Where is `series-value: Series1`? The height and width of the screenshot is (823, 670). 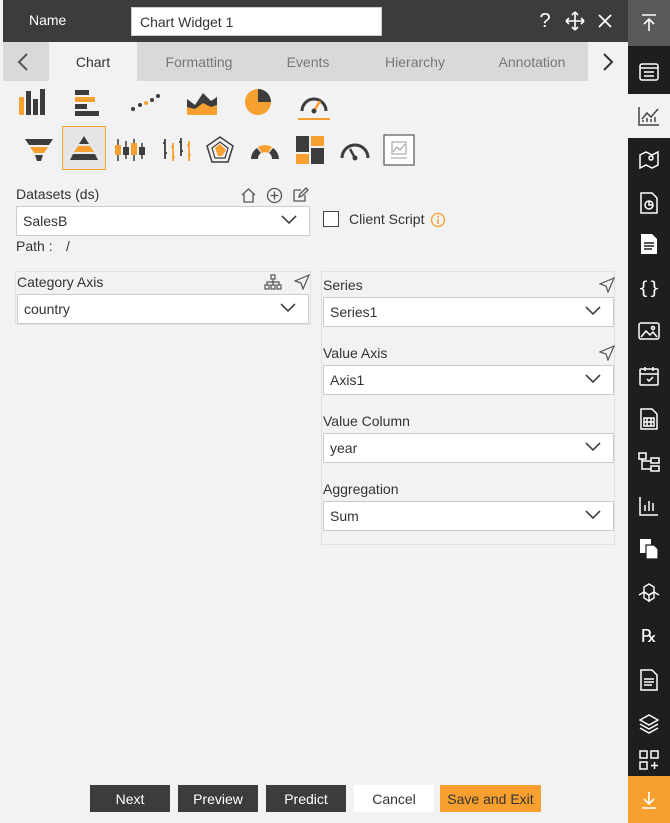 series-value: Series1 is located at coordinates (354, 312).